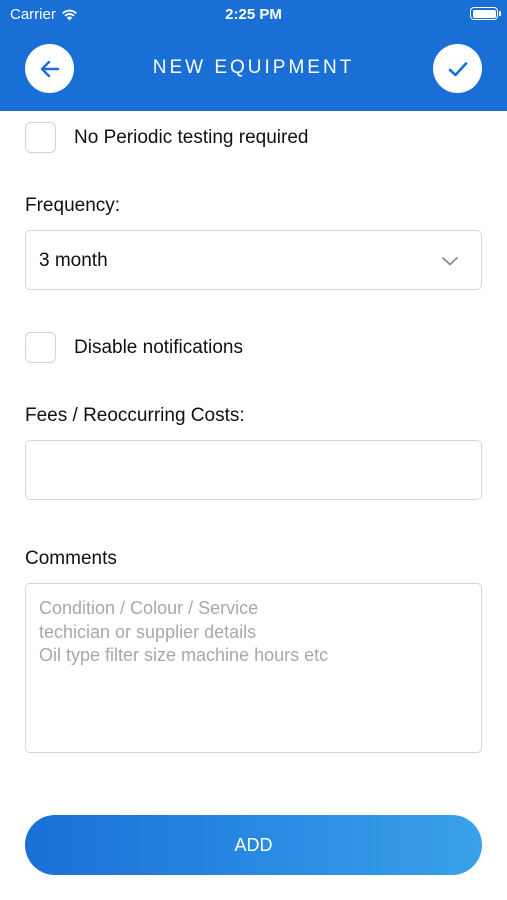 Image resolution: width=507 pixels, height=900 pixels. I want to click on disable-notifications-row: Disable notifications, so click(134, 347).